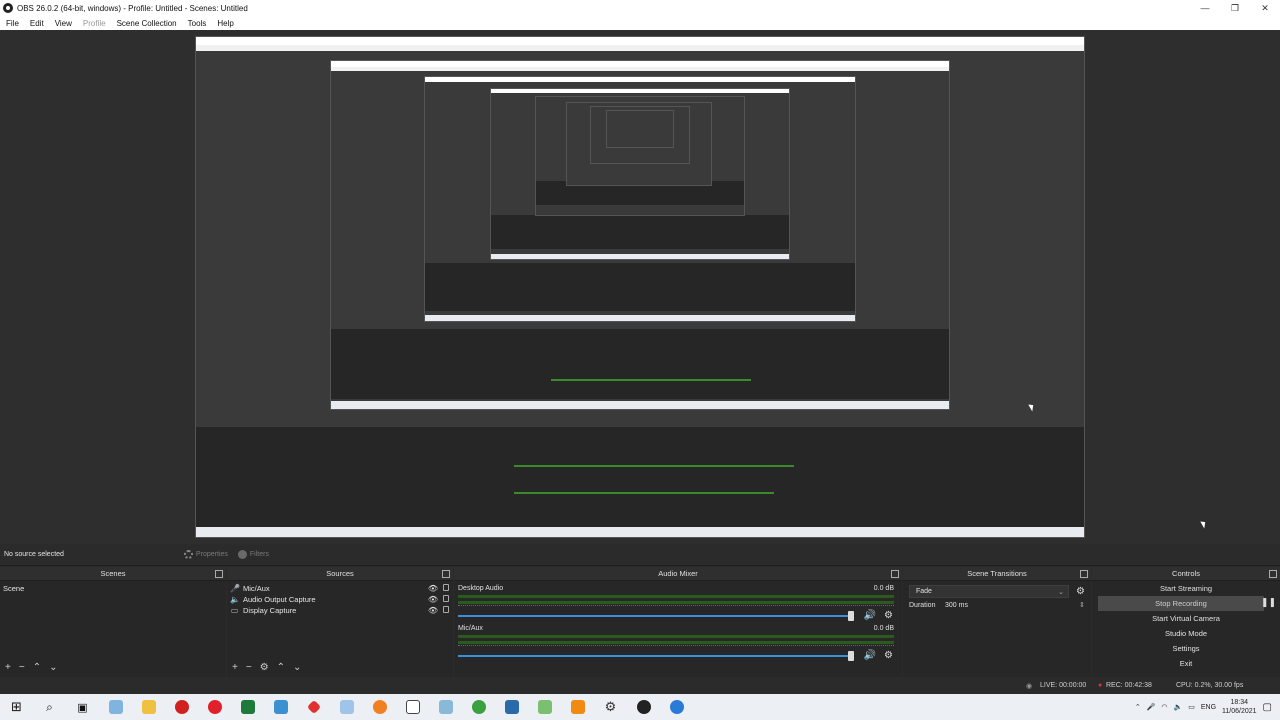  I want to click on folder-icon, so click(148, 707).